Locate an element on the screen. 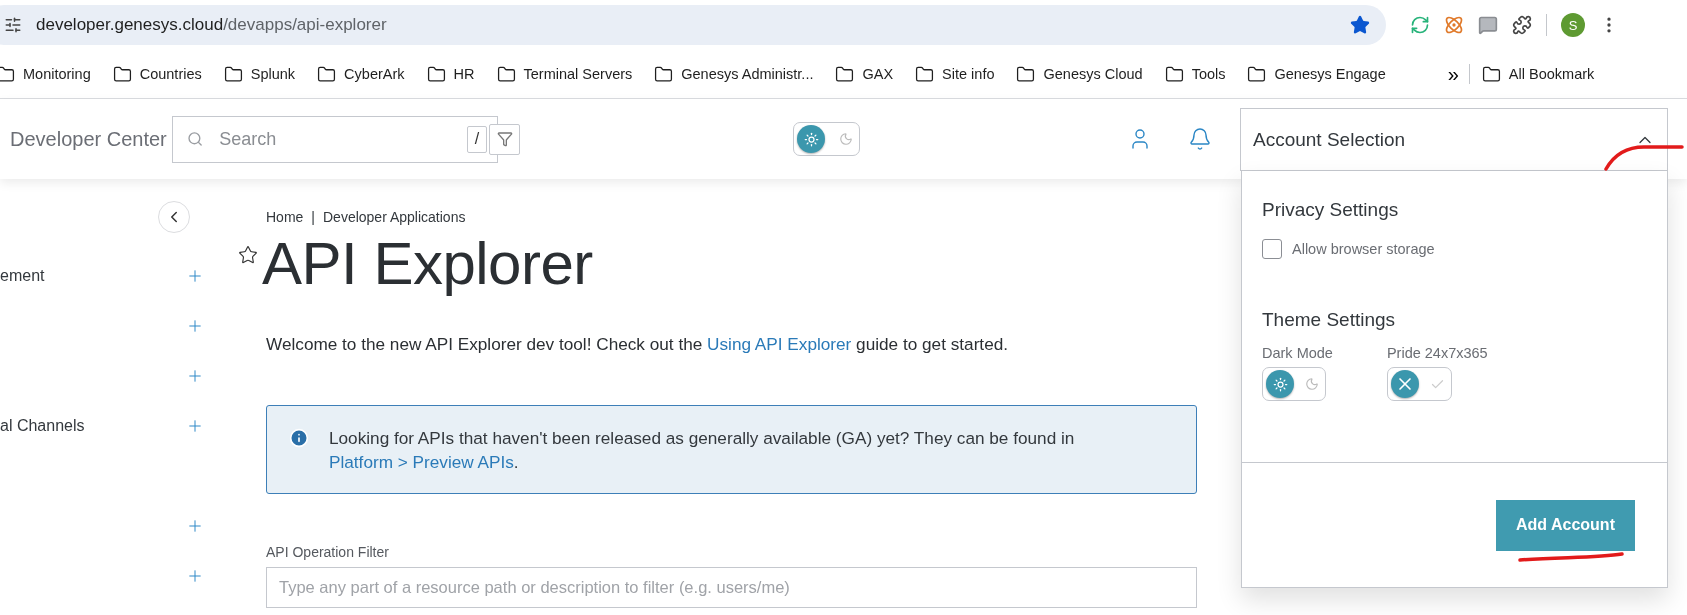 The height and width of the screenshot is (615, 1687). breadcrumb-link: Developer Applications is located at coordinates (394, 217).